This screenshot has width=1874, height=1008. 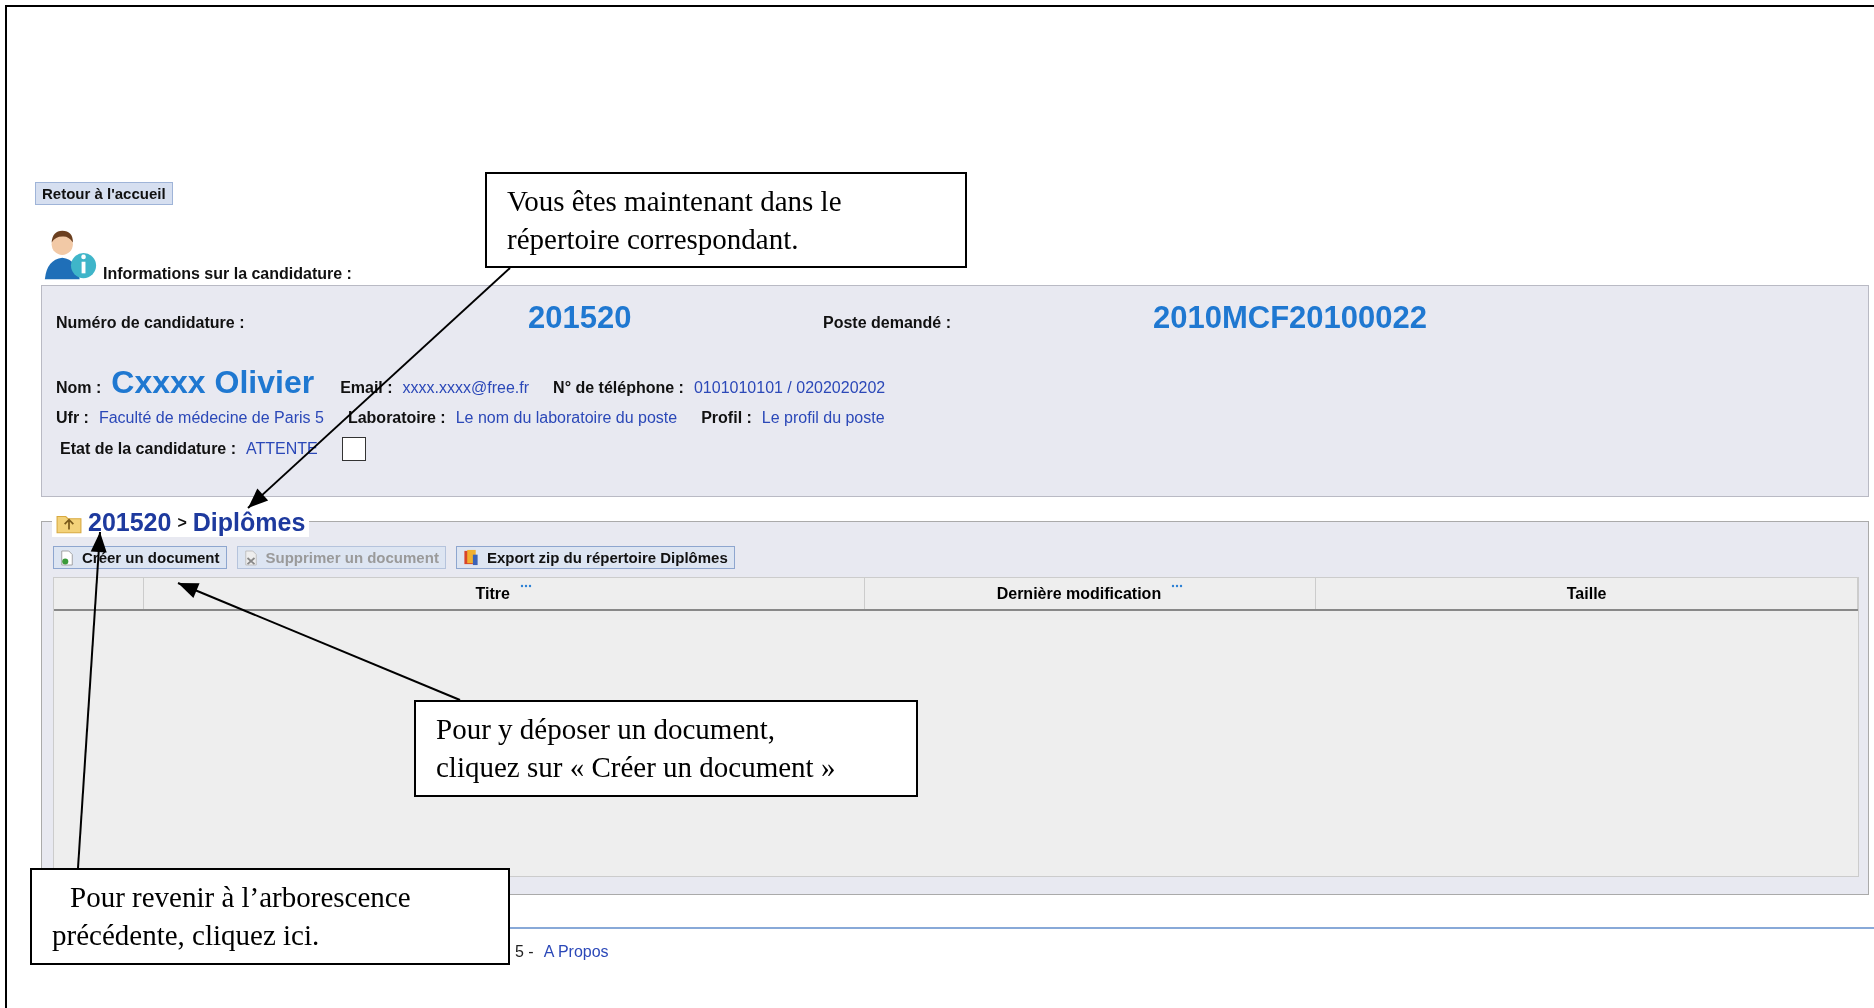 What do you see at coordinates (823, 418) in the screenshot?
I see `profile-value: Le profil du poste` at bounding box center [823, 418].